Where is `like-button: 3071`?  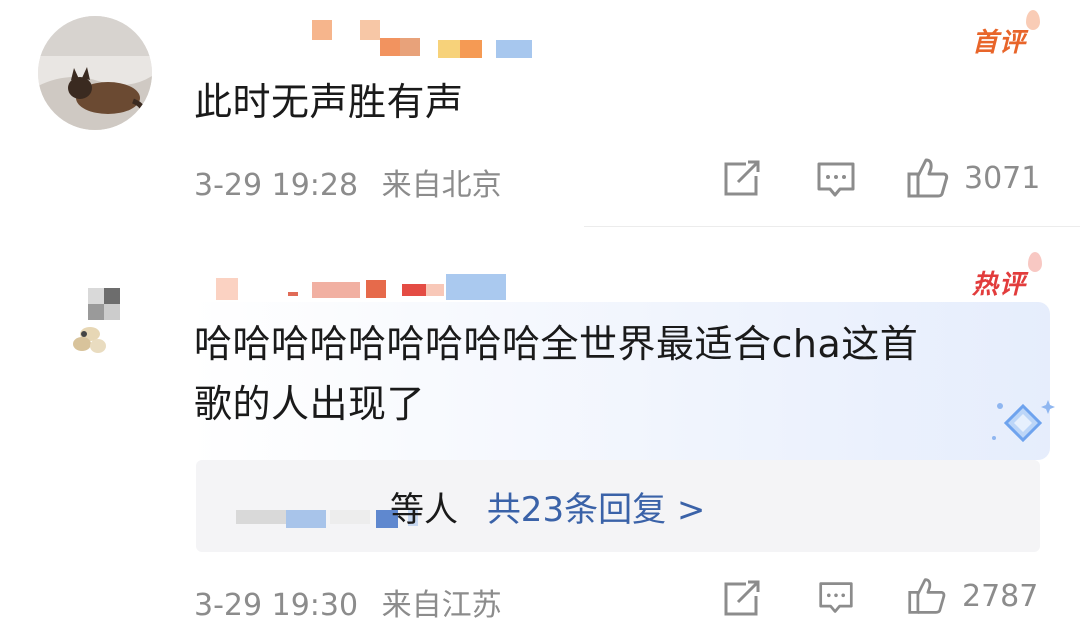 like-button: 3071 is located at coordinates (973, 178).